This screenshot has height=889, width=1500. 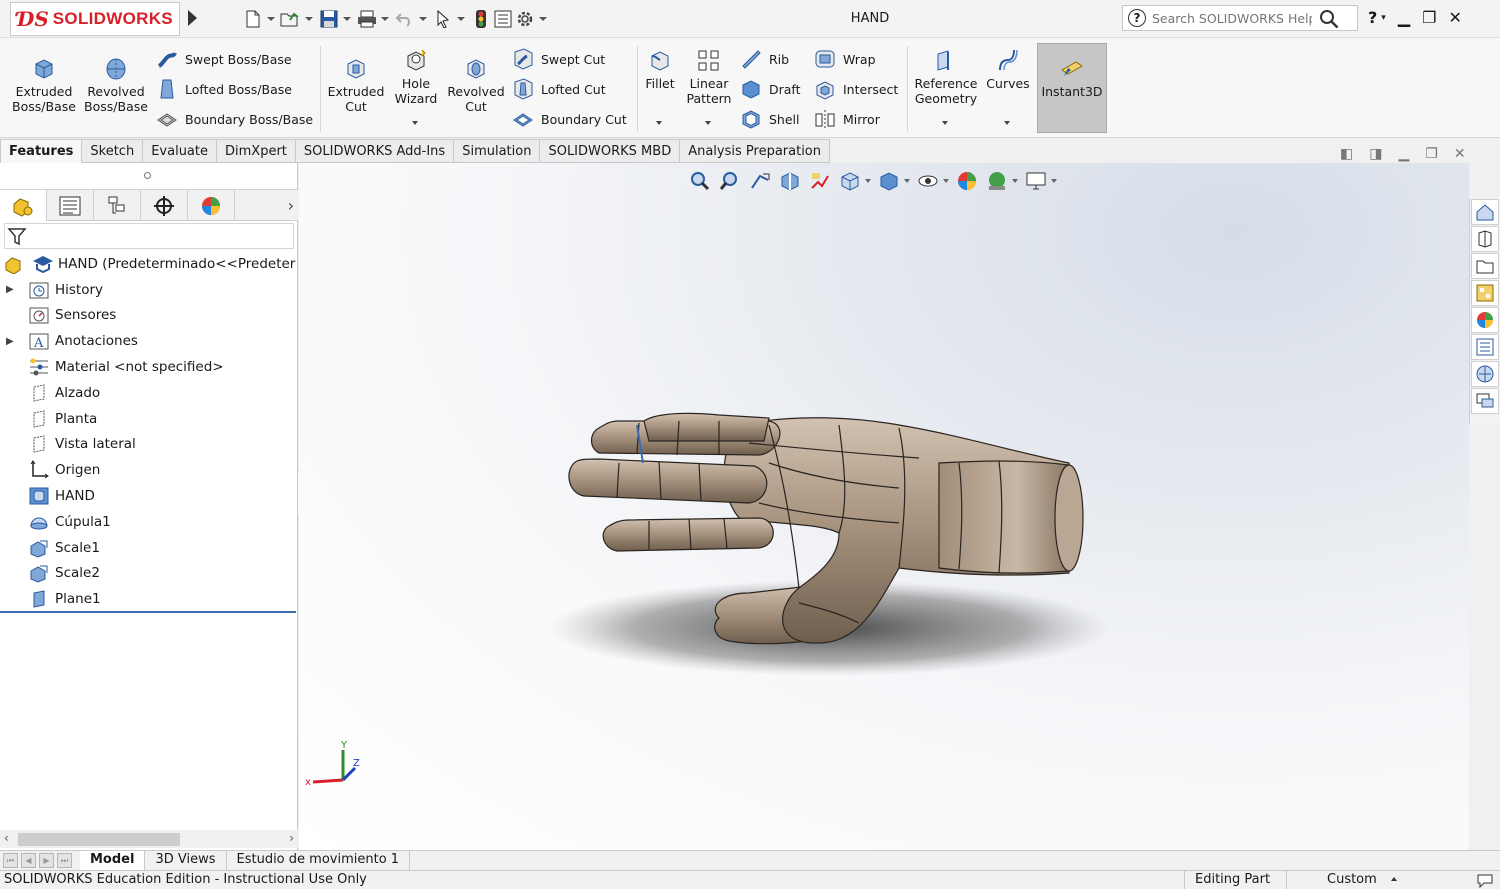 What do you see at coordinates (256, 151) in the screenshot?
I see `tab-dimxpert: DimXpert` at bounding box center [256, 151].